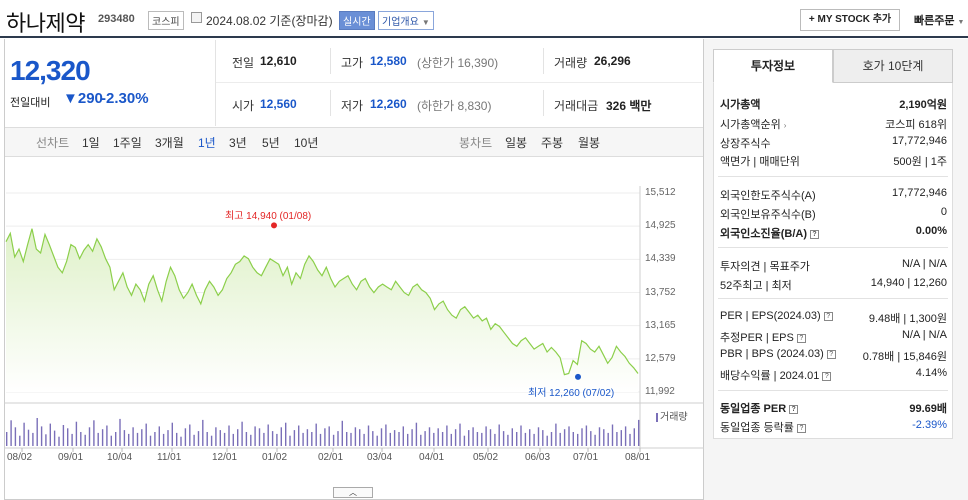 The image size is (968, 500). What do you see at coordinates (794, 409) in the screenshot?
I see `help-icon: ?` at bounding box center [794, 409].